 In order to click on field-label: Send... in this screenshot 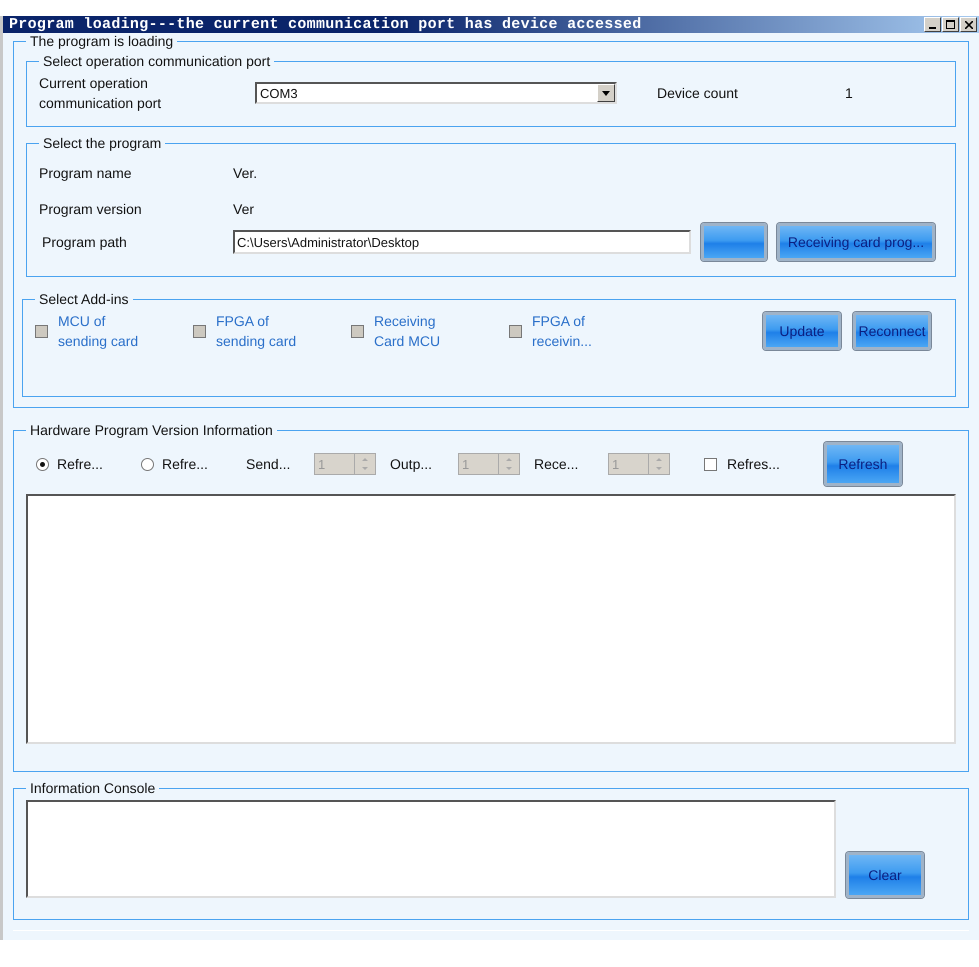, I will do `click(269, 464)`.